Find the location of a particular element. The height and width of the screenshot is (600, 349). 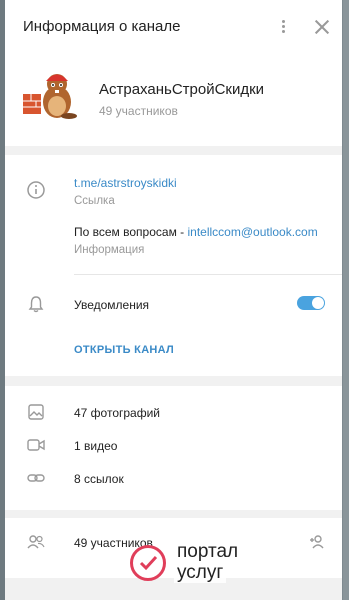

notifications-label: Уведомления is located at coordinates (112, 305).